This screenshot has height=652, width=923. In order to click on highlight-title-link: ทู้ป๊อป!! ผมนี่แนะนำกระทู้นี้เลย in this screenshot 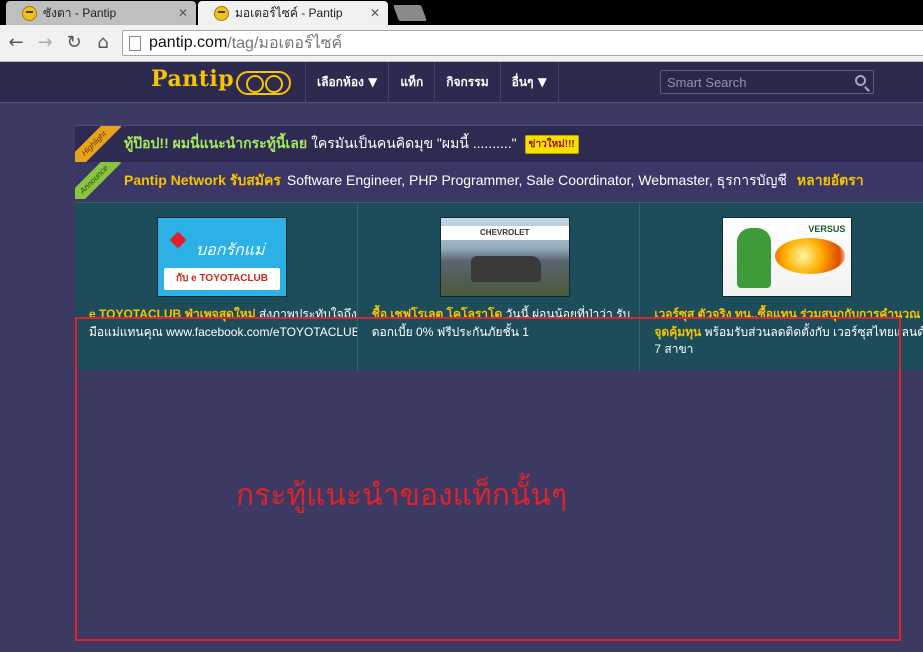, I will do `click(215, 144)`.